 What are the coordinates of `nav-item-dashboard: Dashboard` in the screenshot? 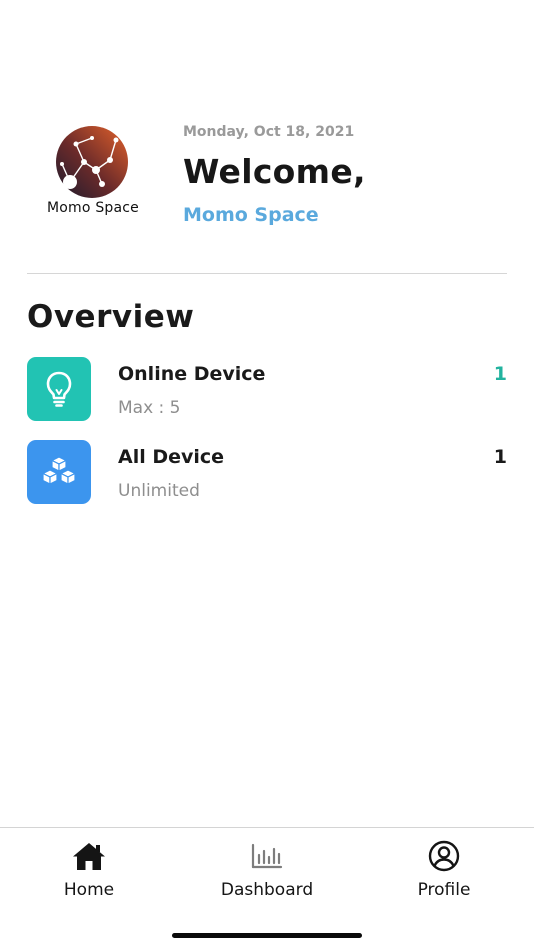 It's located at (267, 872).